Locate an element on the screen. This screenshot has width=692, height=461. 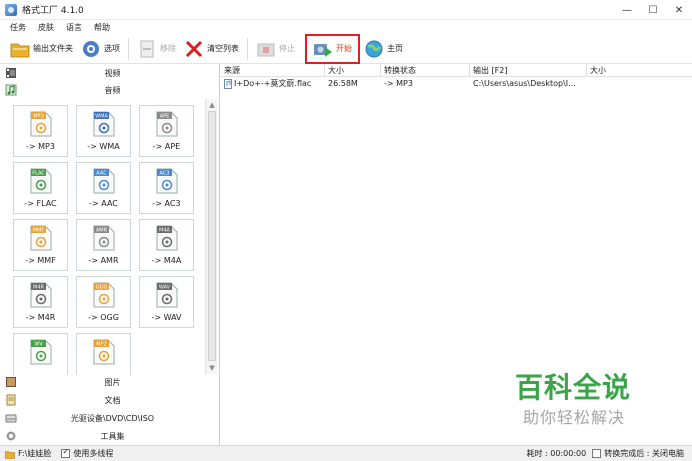
menu-bar: 任务 皮肤 语言 帮助 is located at coordinates (346, 27).